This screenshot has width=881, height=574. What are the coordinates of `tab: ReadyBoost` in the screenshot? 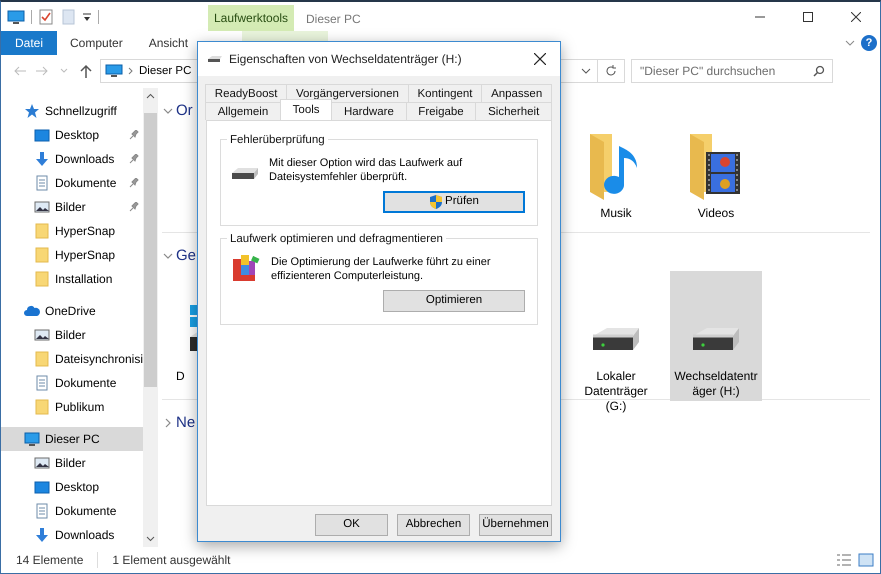 It's located at (246, 93).